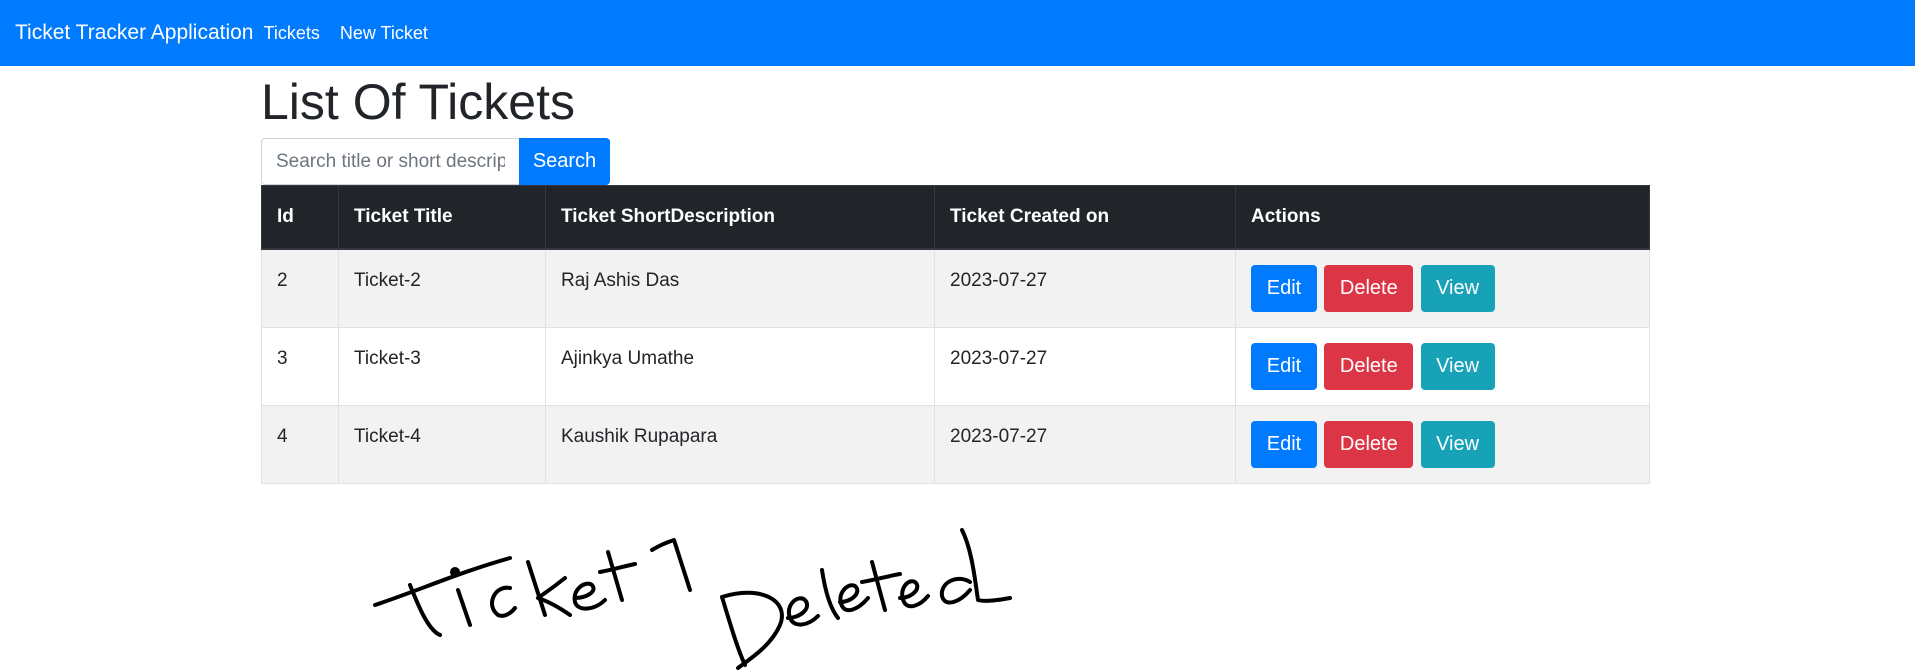 Image resolution: width=1915 pixels, height=671 pixels. I want to click on header-short-description: Ticket ShortDescription, so click(740, 217).